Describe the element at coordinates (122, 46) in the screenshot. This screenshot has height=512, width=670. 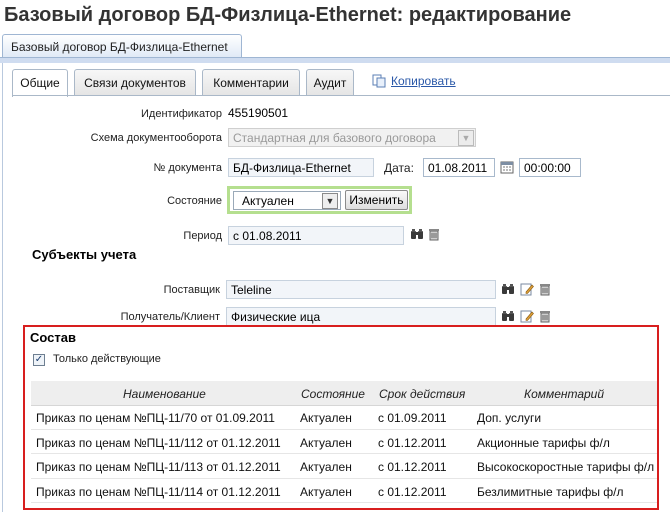
I see `document-tab: Базовый договор БД-Физлица-Ethernet` at that location.